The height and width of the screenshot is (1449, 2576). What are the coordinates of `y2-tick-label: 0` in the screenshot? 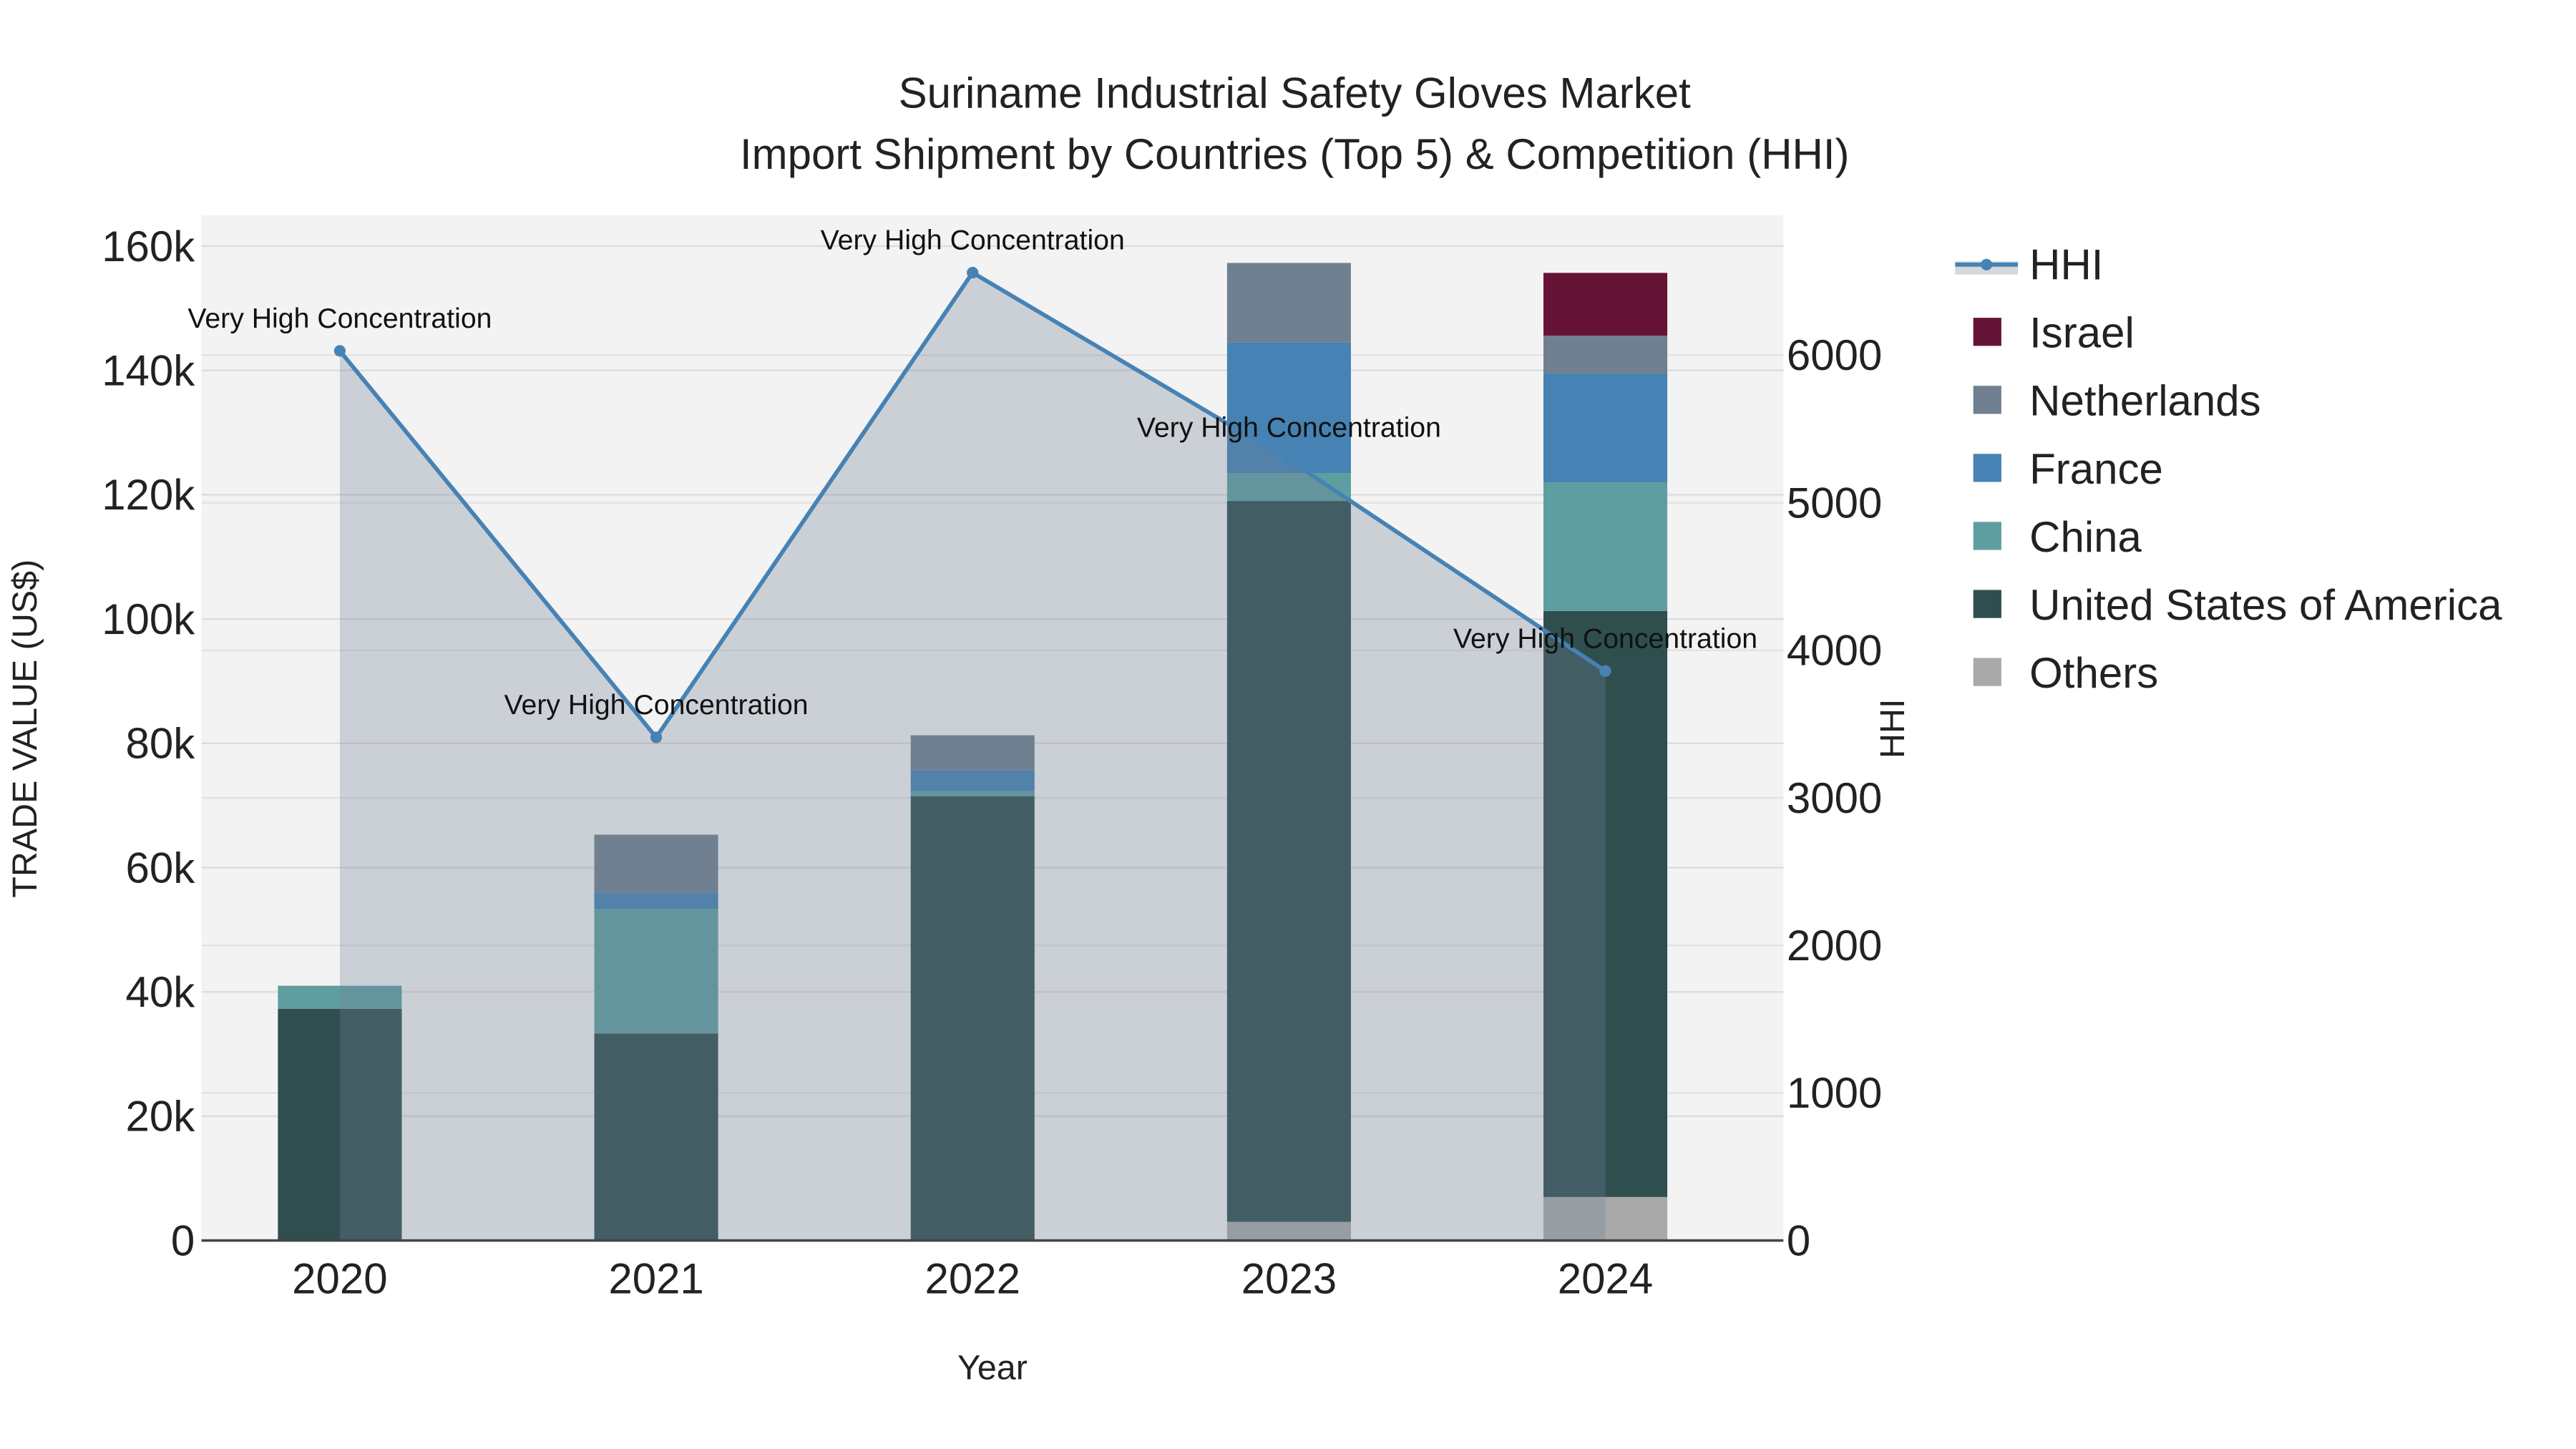 It's located at (1798, 1240).